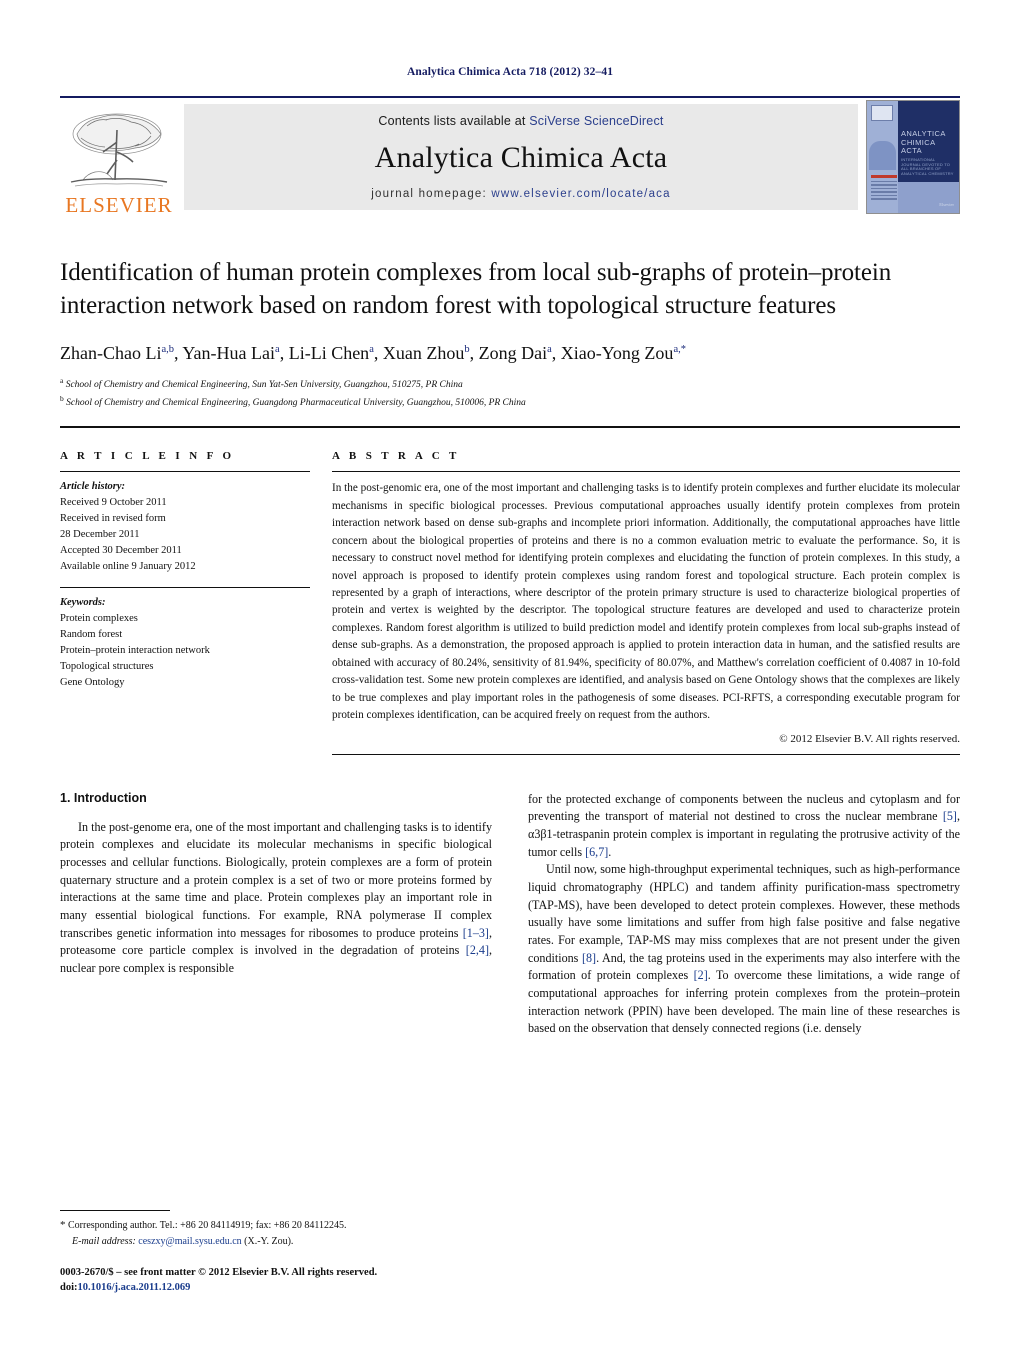 The height and width of the screenshot is (1351, 1020). What do you see at coordinates (107, 666) in the screenshot?
I see `keyword-item: Topological structures` at bounding box center [107, 666].